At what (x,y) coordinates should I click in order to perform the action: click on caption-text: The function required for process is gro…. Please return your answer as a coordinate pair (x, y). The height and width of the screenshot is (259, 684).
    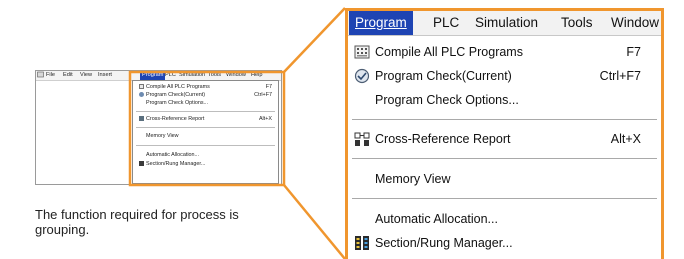
    Looking at the image, I should click on (137, 222).